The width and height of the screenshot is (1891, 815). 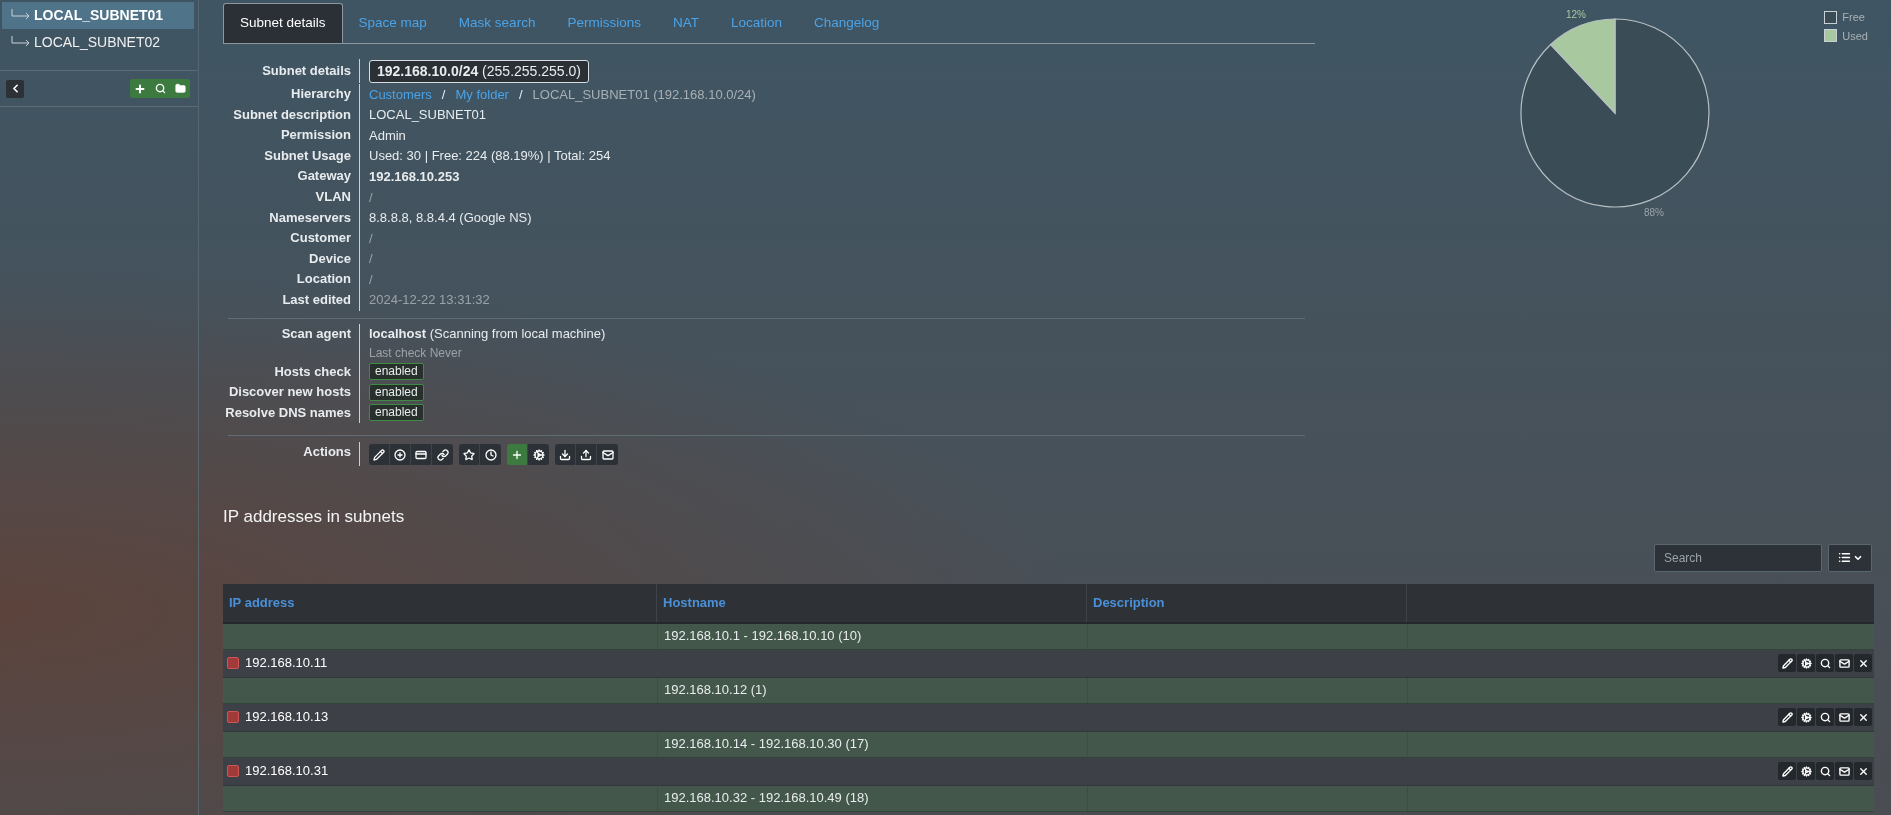 I want to click on subnet-address: 192.168.10.0/24 (255.255.255.0), so click(x=479, y=71).